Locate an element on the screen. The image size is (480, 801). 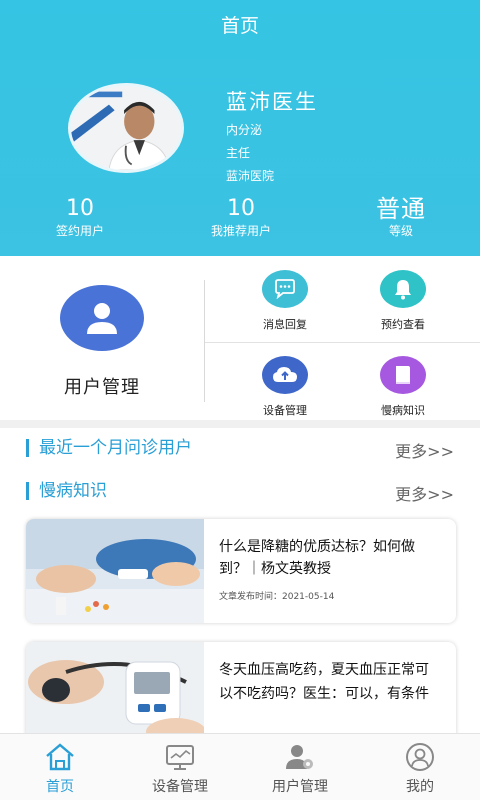
chronic-knowledge-title: 慢病知识 is located at coordinates (66, 491).